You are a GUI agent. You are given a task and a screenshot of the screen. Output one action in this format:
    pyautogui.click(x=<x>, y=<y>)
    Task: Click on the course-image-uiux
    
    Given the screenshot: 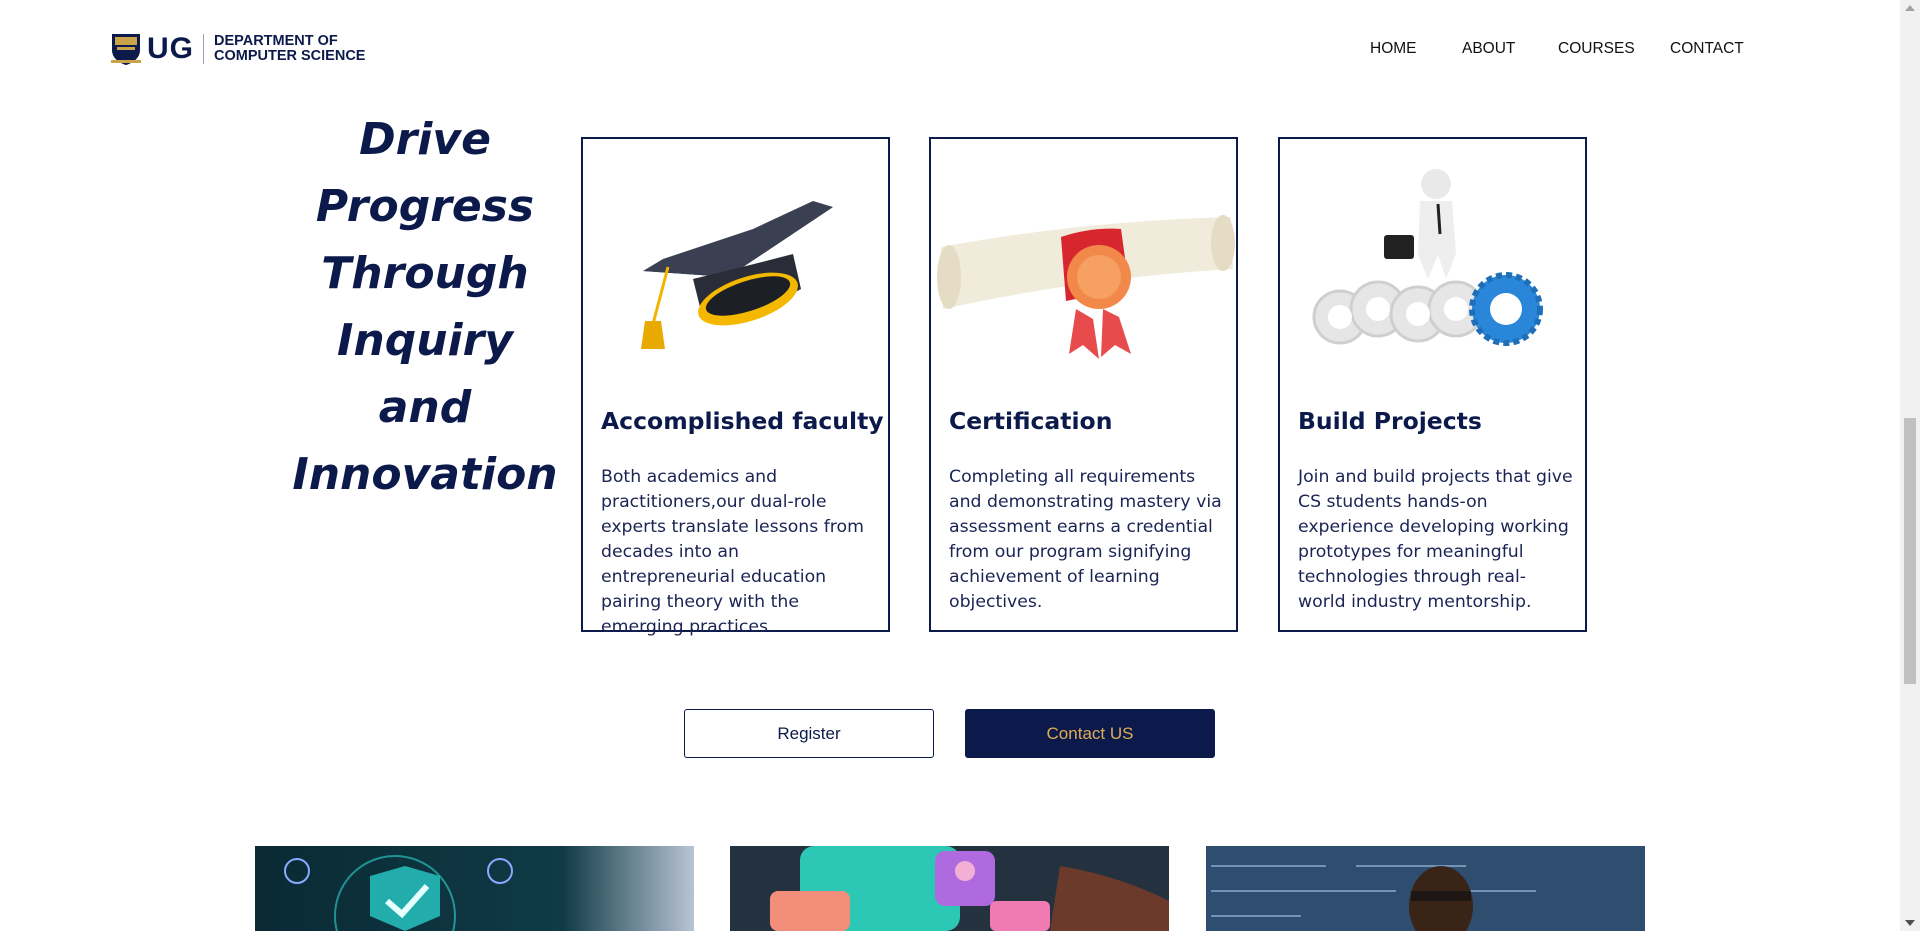 What is the action you would take?
    pyautogui.click(x=949, y=888)
    